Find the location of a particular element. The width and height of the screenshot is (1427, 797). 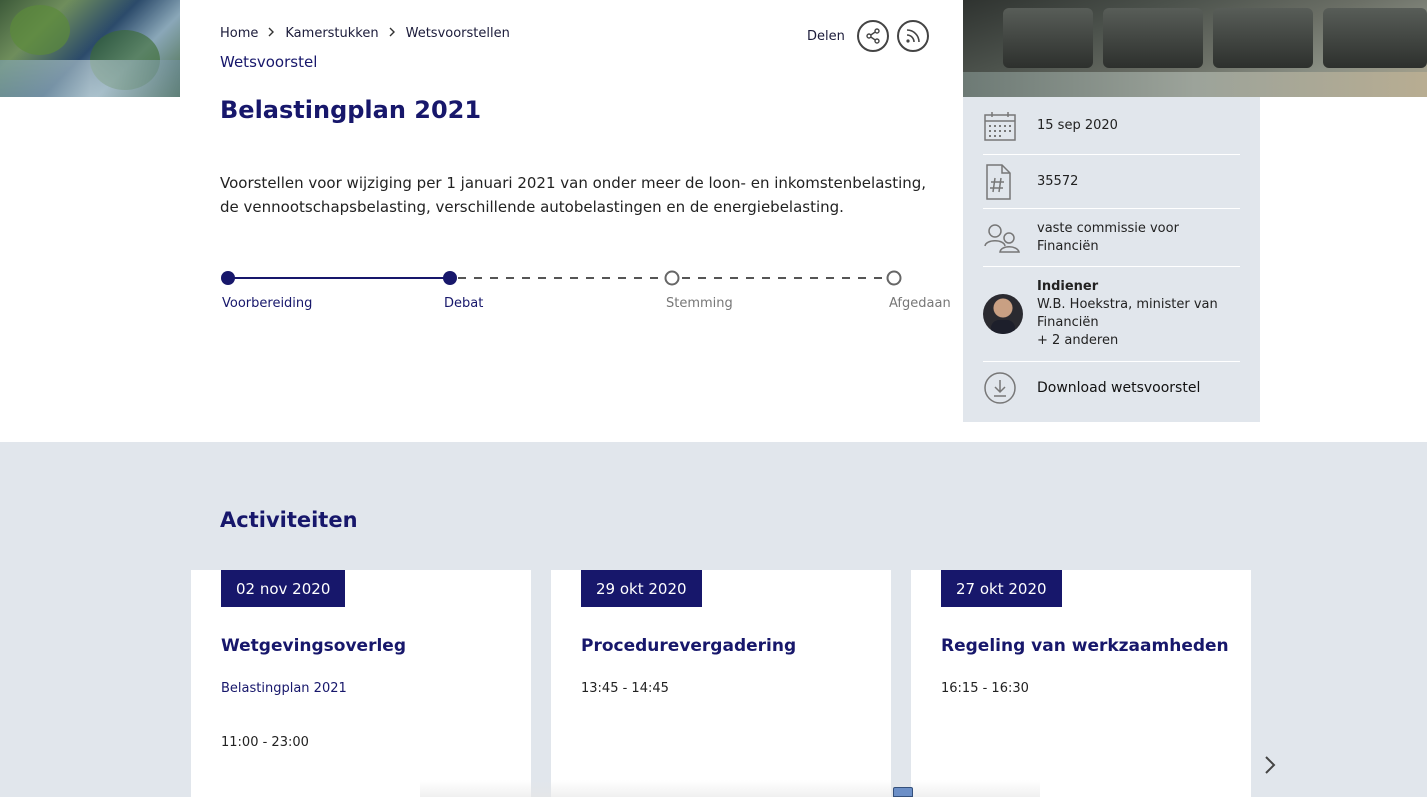

download-link: Download wetsvoorstel is located at coordinates (1118, 388).